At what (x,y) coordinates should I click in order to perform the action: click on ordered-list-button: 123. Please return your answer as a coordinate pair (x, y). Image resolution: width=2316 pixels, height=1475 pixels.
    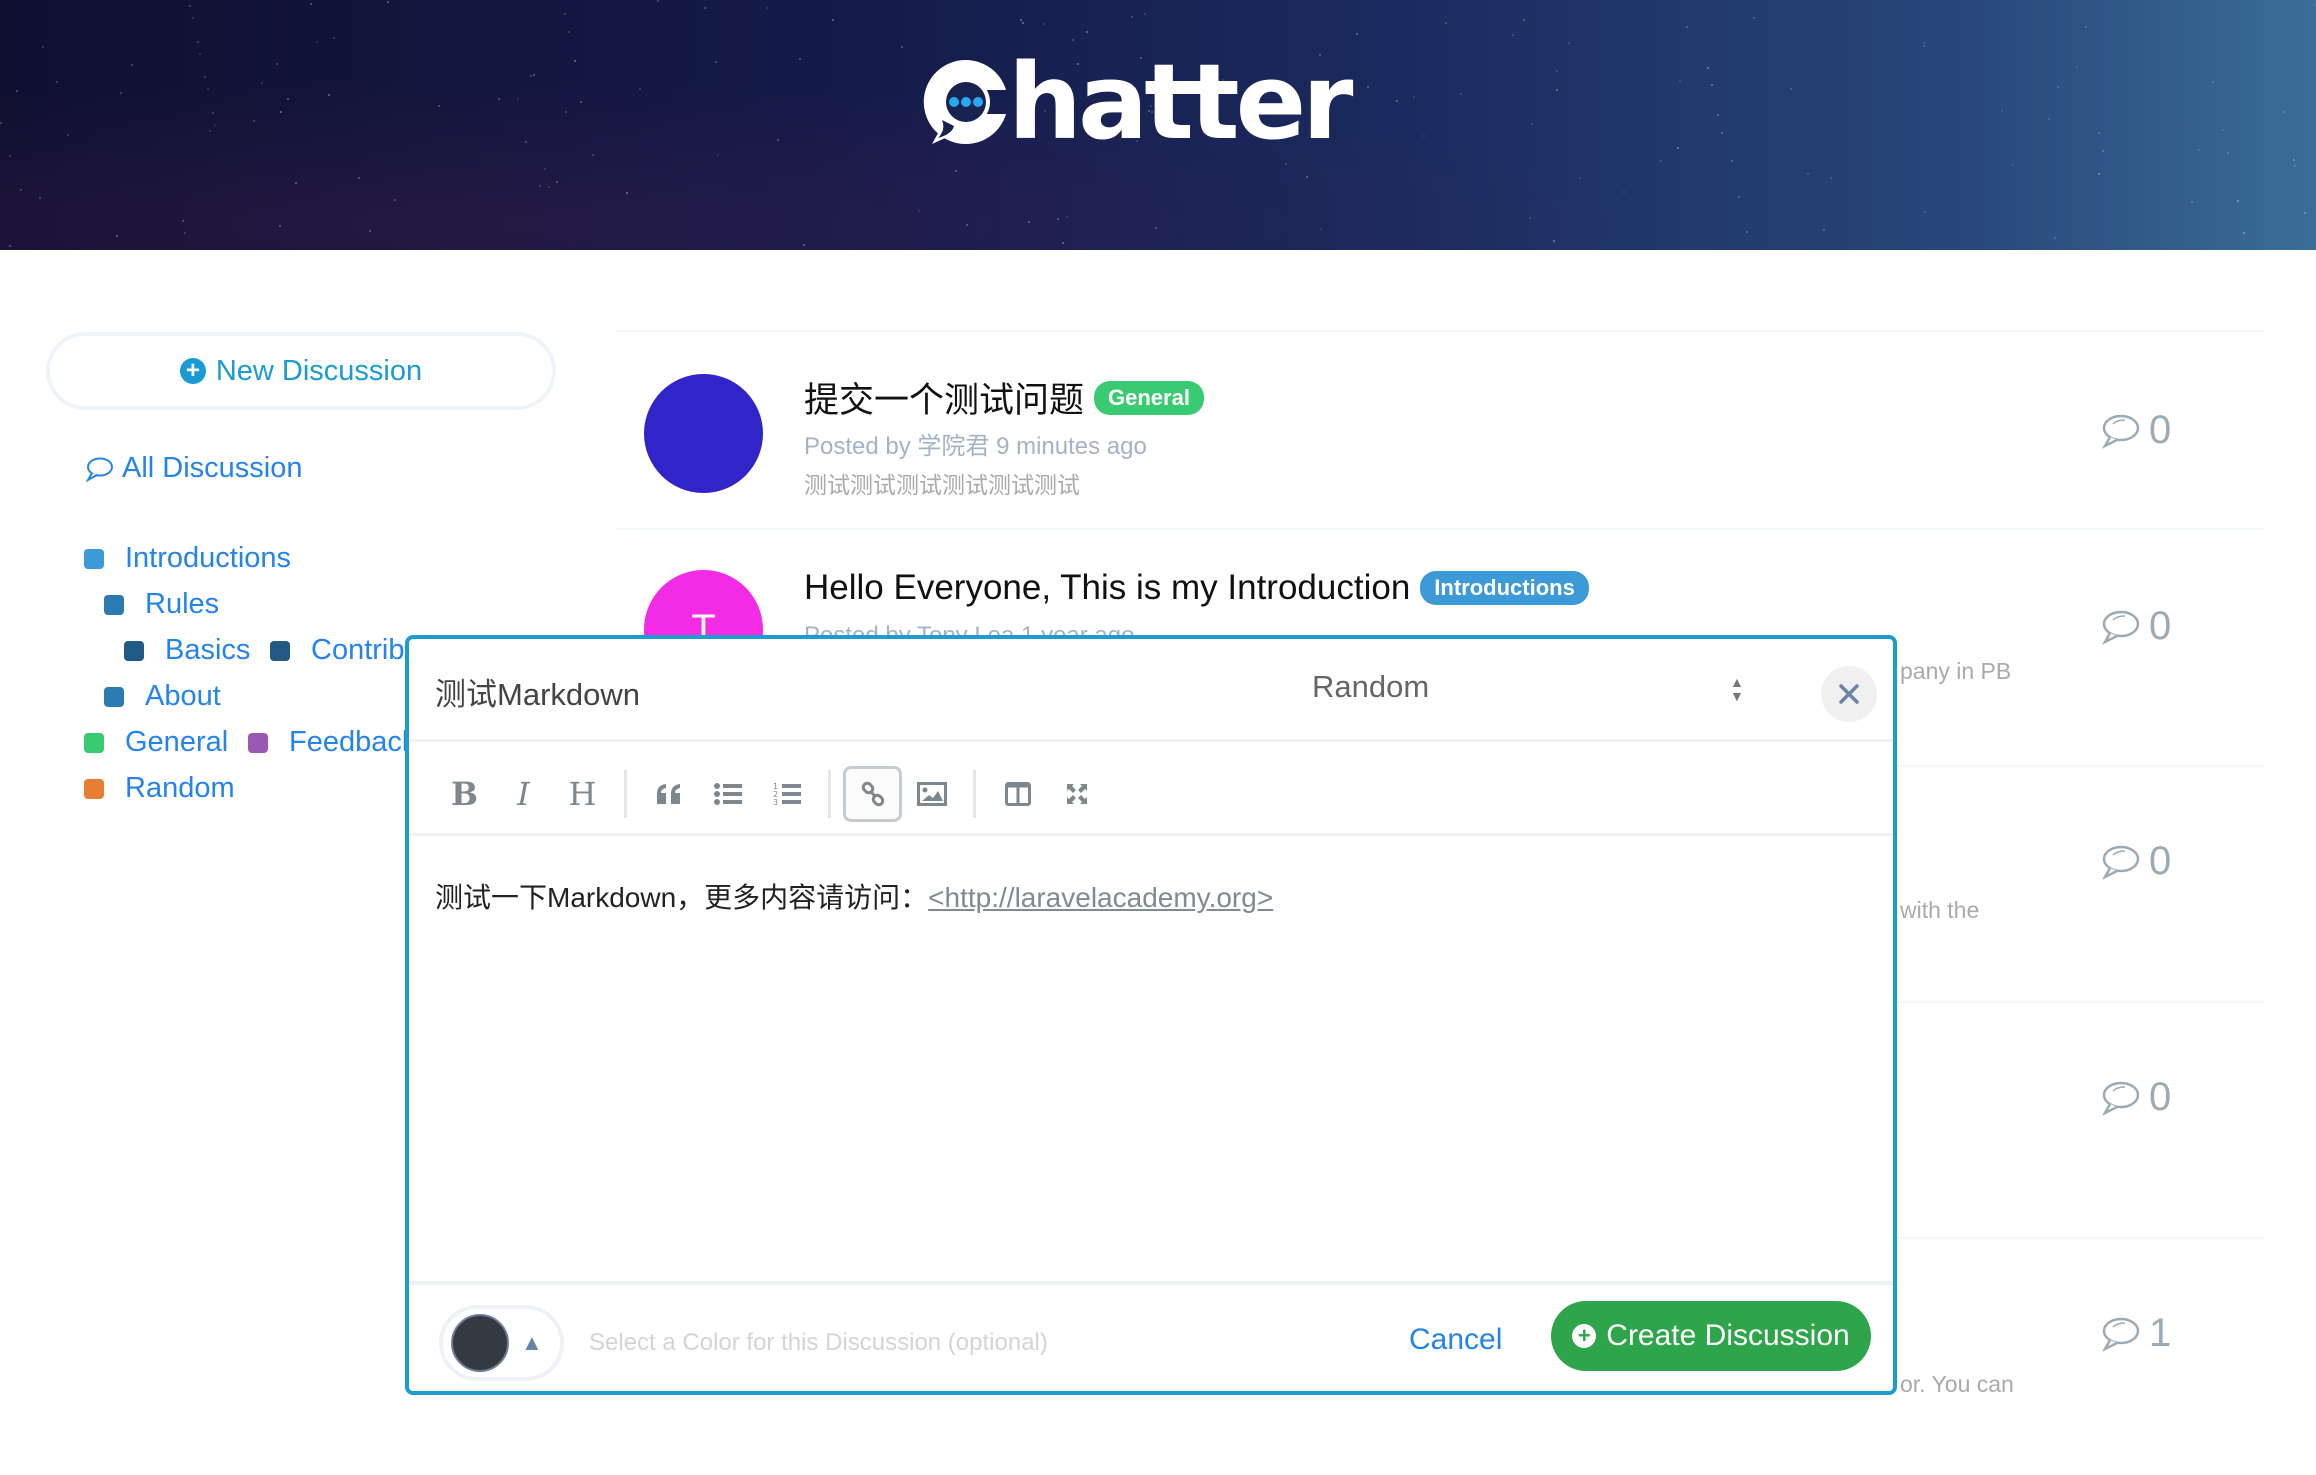
    Looking at the image, I should click on (786, 794).